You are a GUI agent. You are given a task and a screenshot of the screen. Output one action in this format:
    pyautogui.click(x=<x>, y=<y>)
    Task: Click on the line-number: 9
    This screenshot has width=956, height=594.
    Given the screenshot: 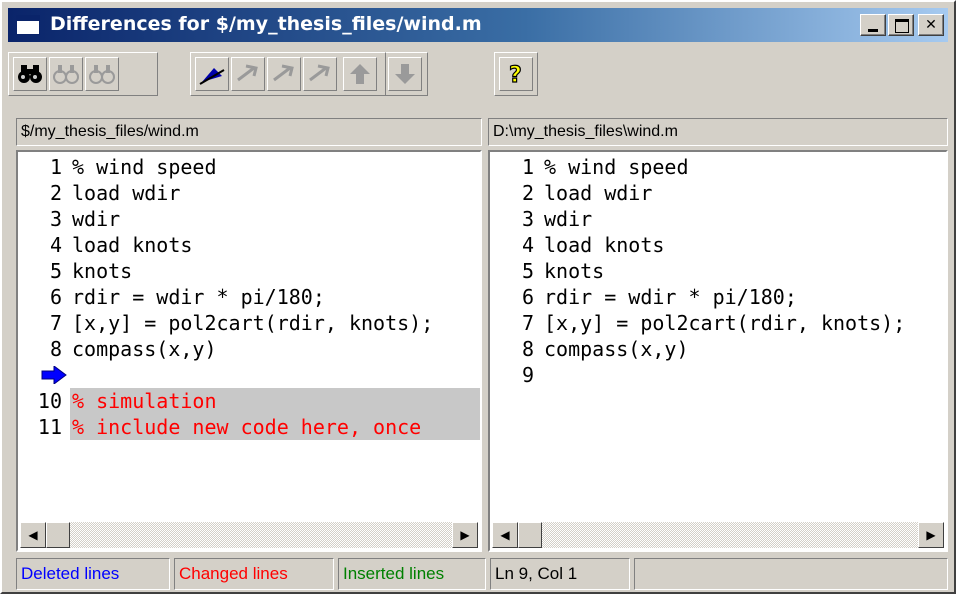 What is the action you would take?
    pyautogui.click(x=527, y=375)
    